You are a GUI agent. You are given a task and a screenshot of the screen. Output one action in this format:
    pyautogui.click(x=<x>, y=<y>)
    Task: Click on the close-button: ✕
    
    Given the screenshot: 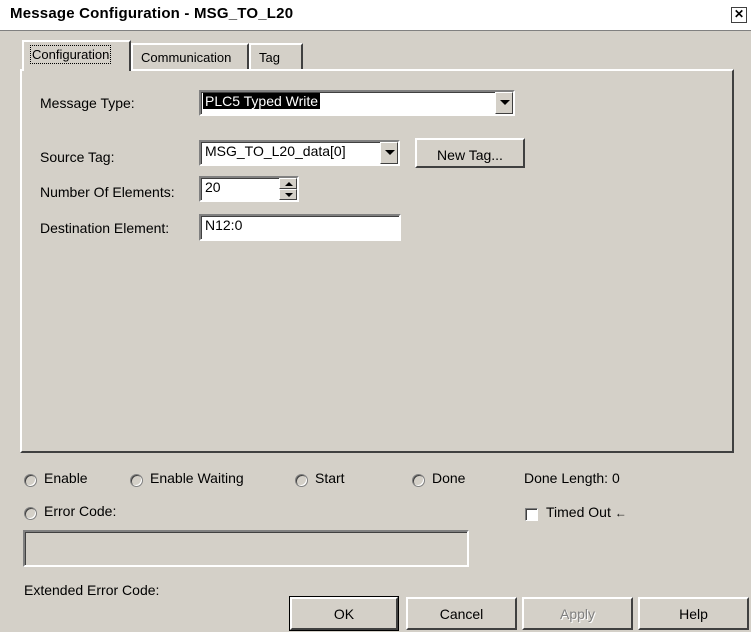 What is the action you would take?
    pyautogui.click(x=739, y=15)
    